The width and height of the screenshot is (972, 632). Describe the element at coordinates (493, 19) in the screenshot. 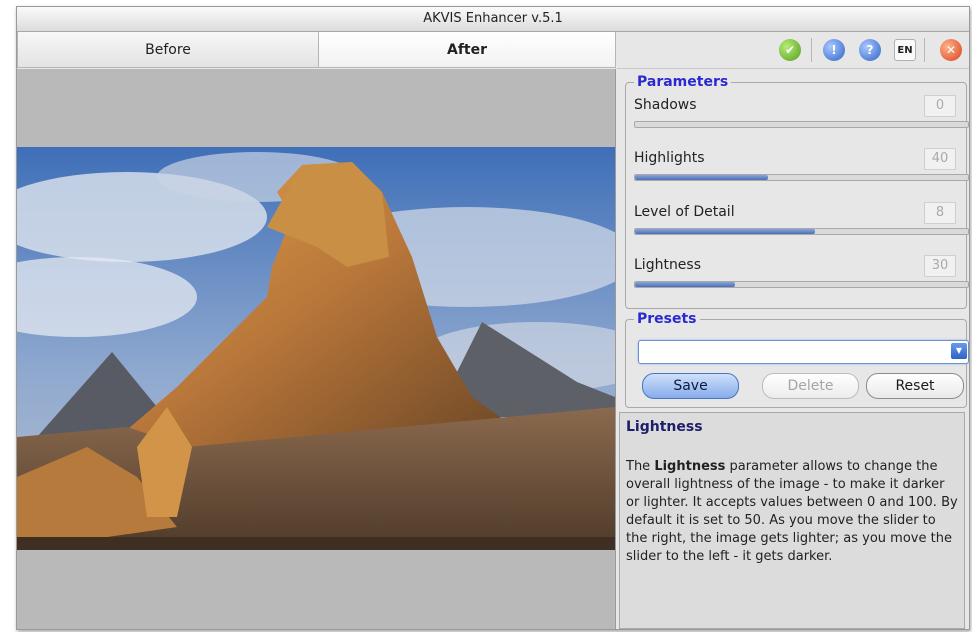

I see `window-title: AKVIS Enhancer v.5.1` at that location.